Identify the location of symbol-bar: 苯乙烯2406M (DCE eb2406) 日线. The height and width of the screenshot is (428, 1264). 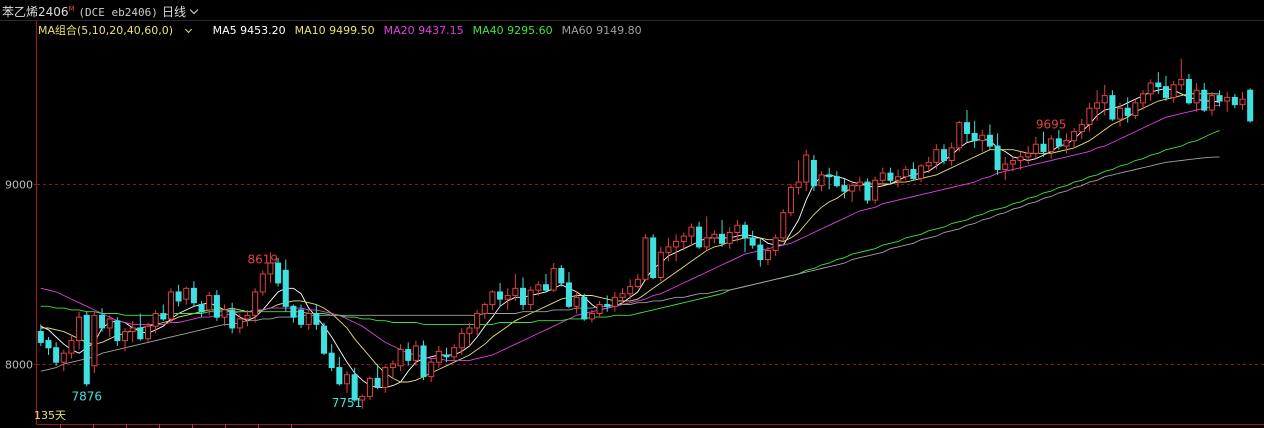
(632, 10).